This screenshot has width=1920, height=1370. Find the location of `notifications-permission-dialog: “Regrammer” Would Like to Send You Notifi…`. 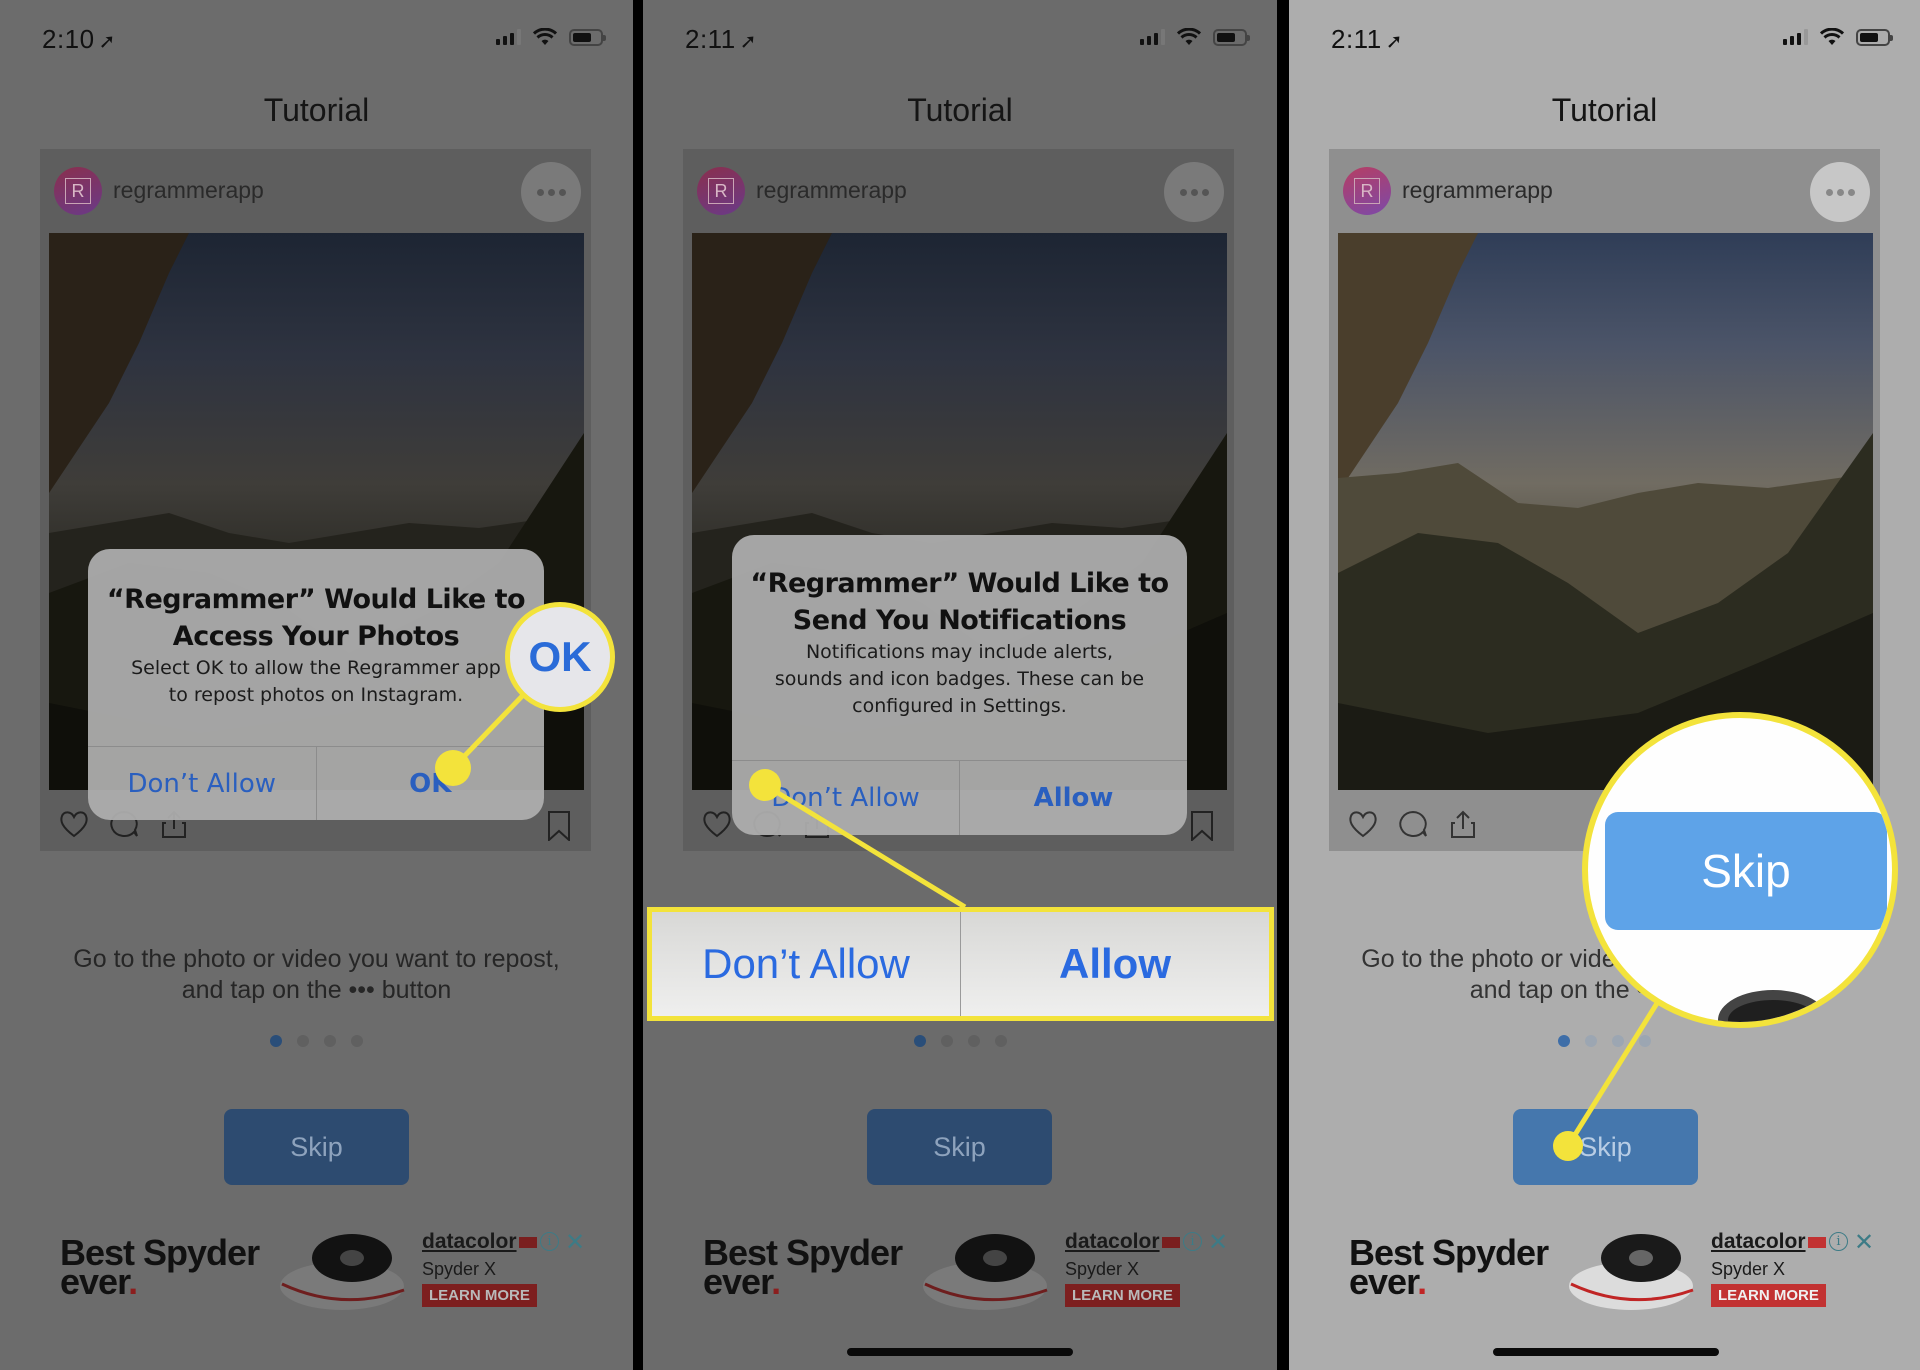

notifications-permission-dialog: “Regrammer” Would Like to Send You Notifi… is located at coordinates (959, 685).